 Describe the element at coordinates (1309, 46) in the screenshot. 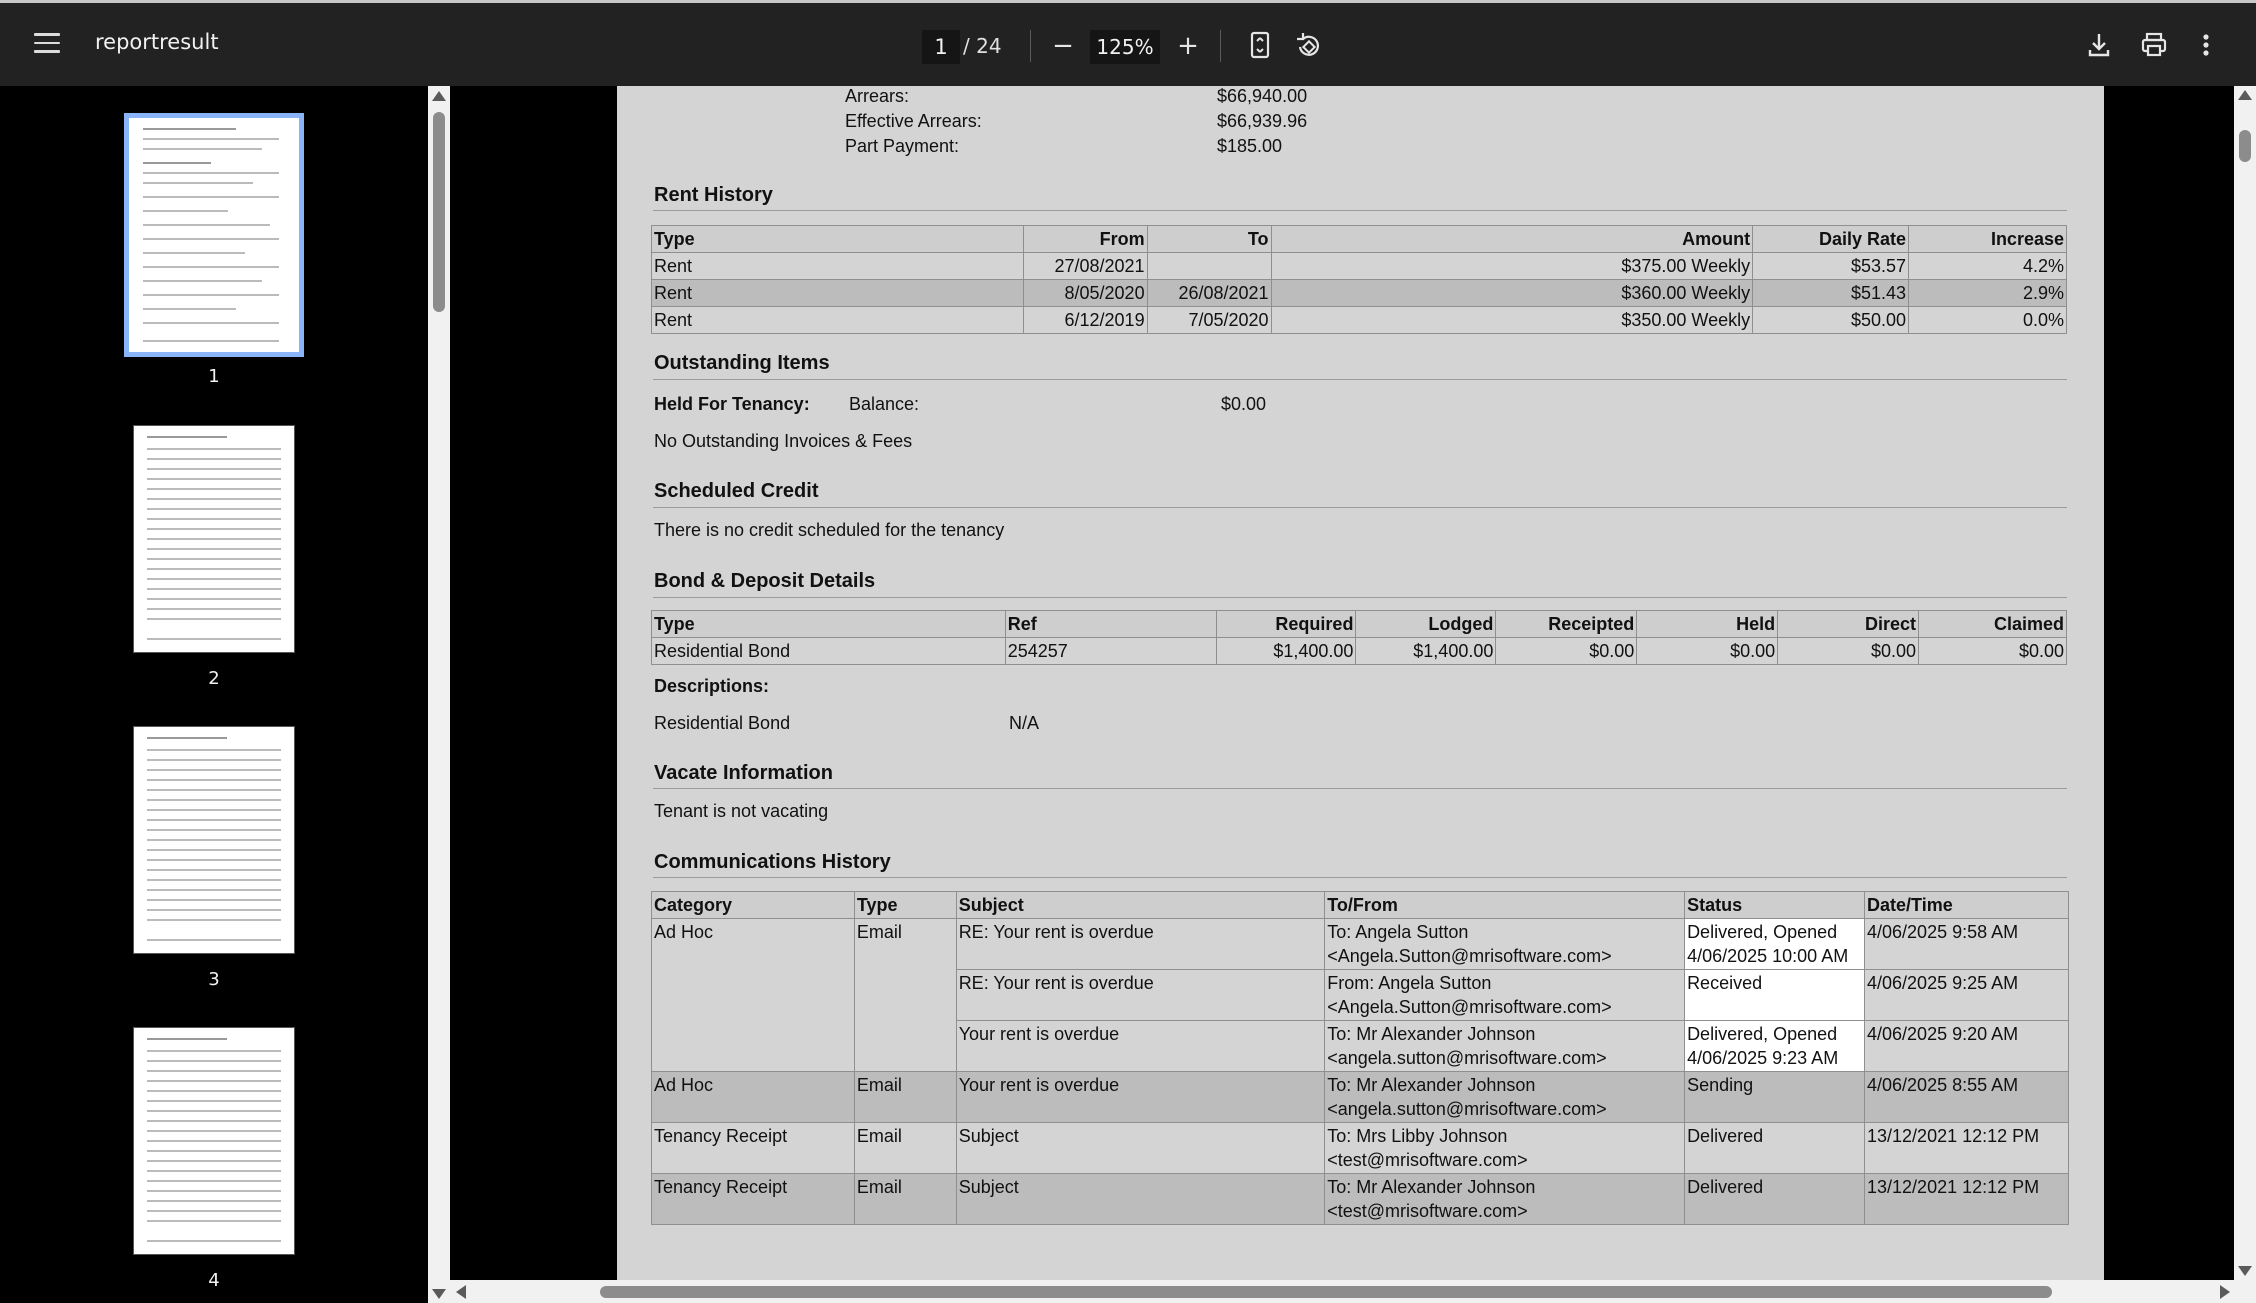

I see `rotate-icon` at that location.